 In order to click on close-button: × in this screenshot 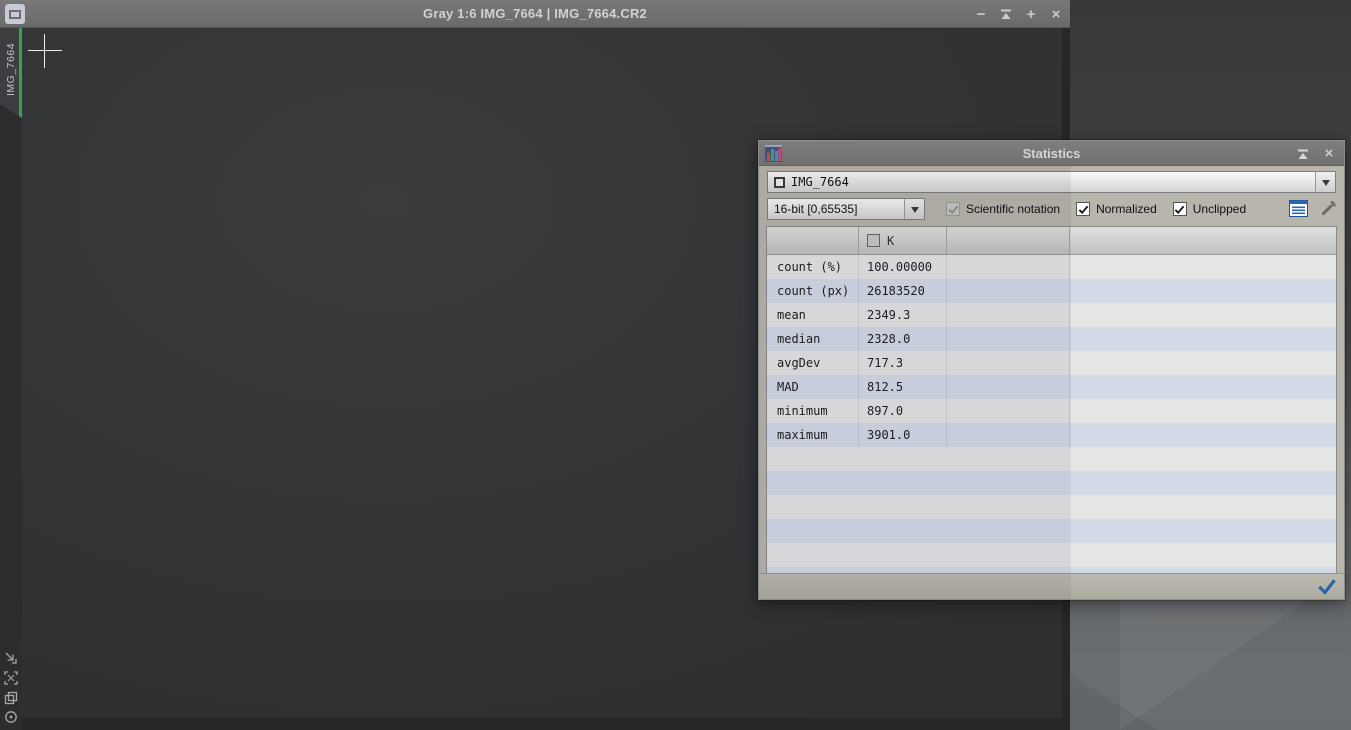, I will do `click(1056, 14)`.